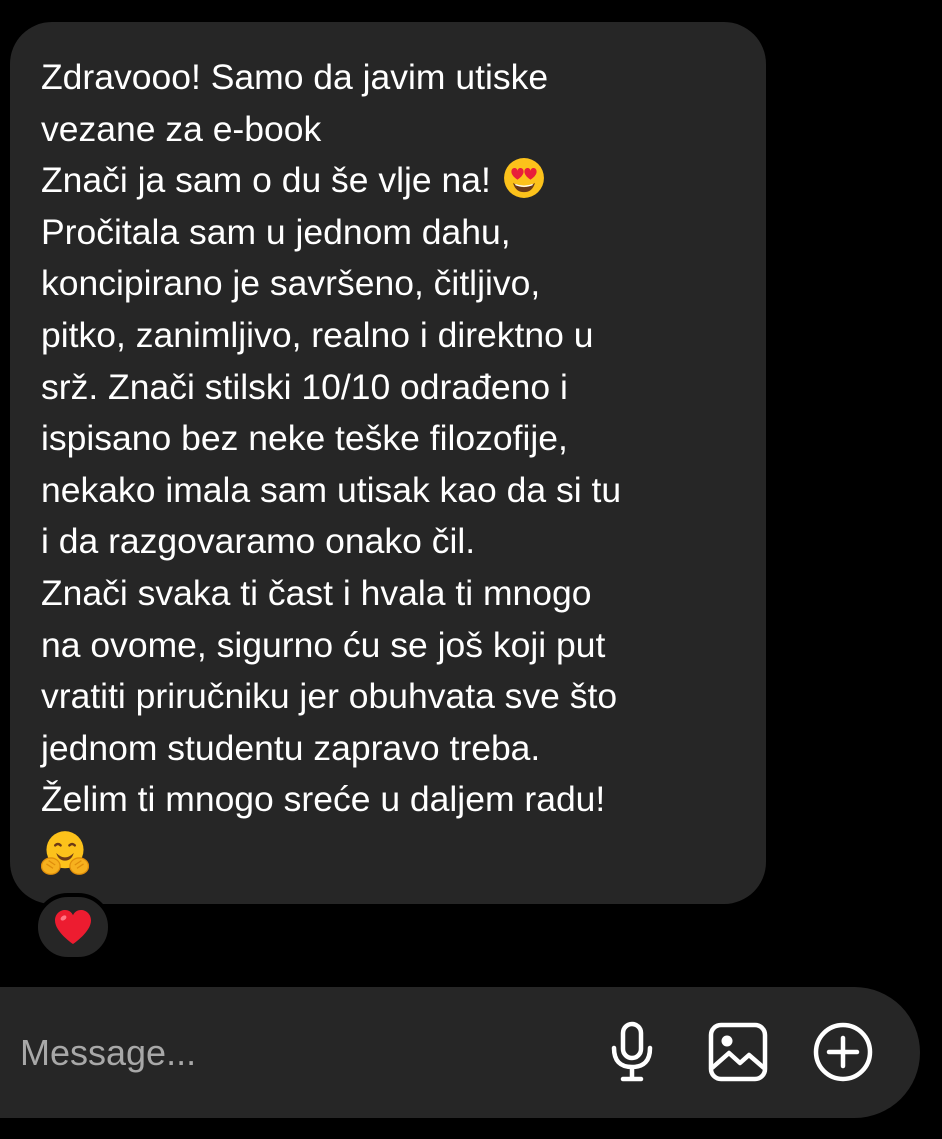  I want to click on add-more-button, so click(843, 1052).